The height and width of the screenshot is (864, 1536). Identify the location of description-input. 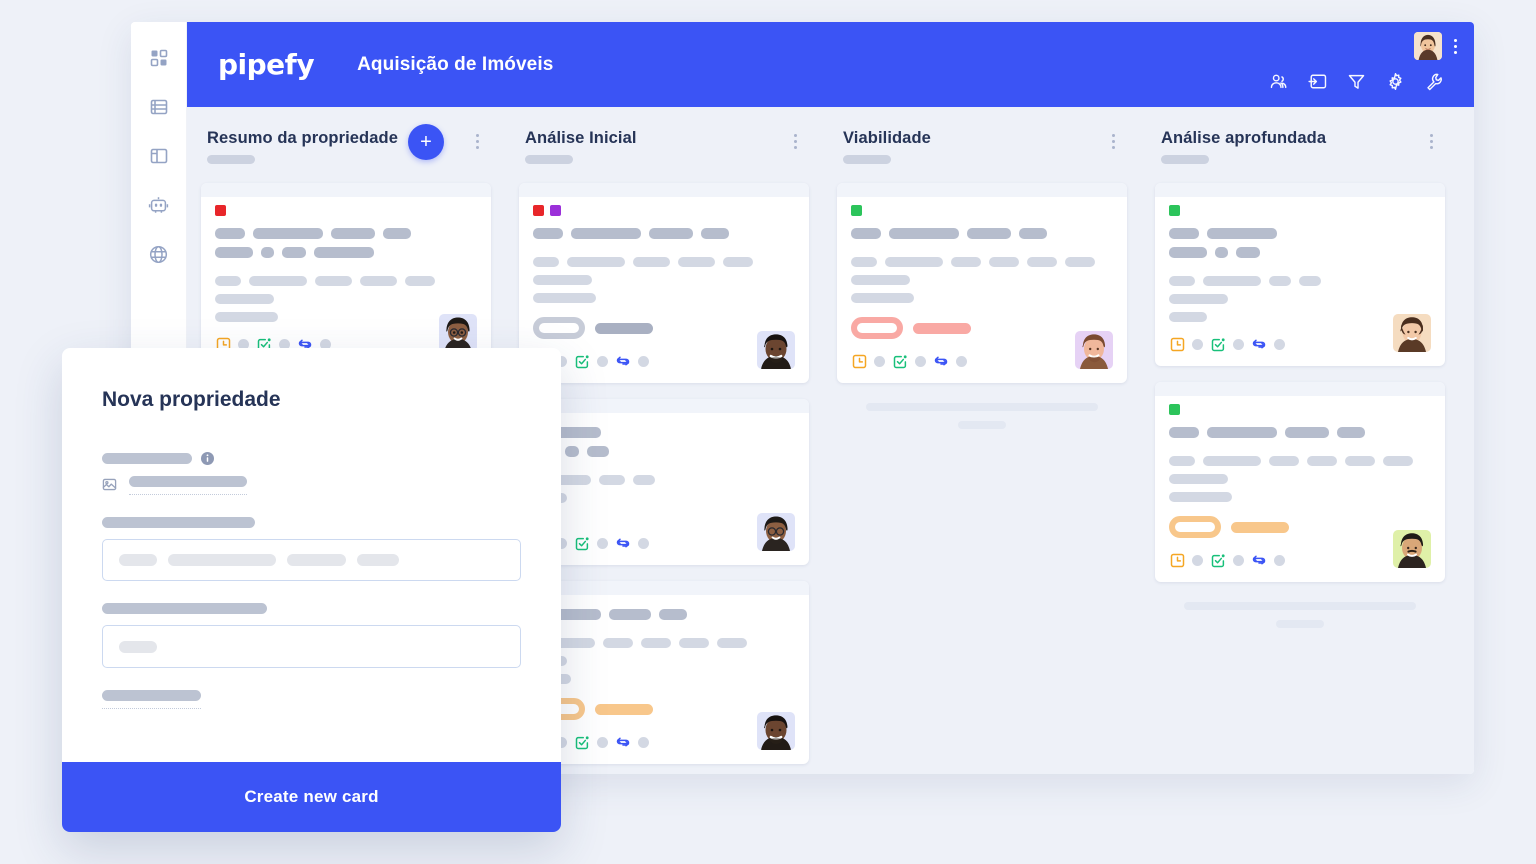
(311, 560).